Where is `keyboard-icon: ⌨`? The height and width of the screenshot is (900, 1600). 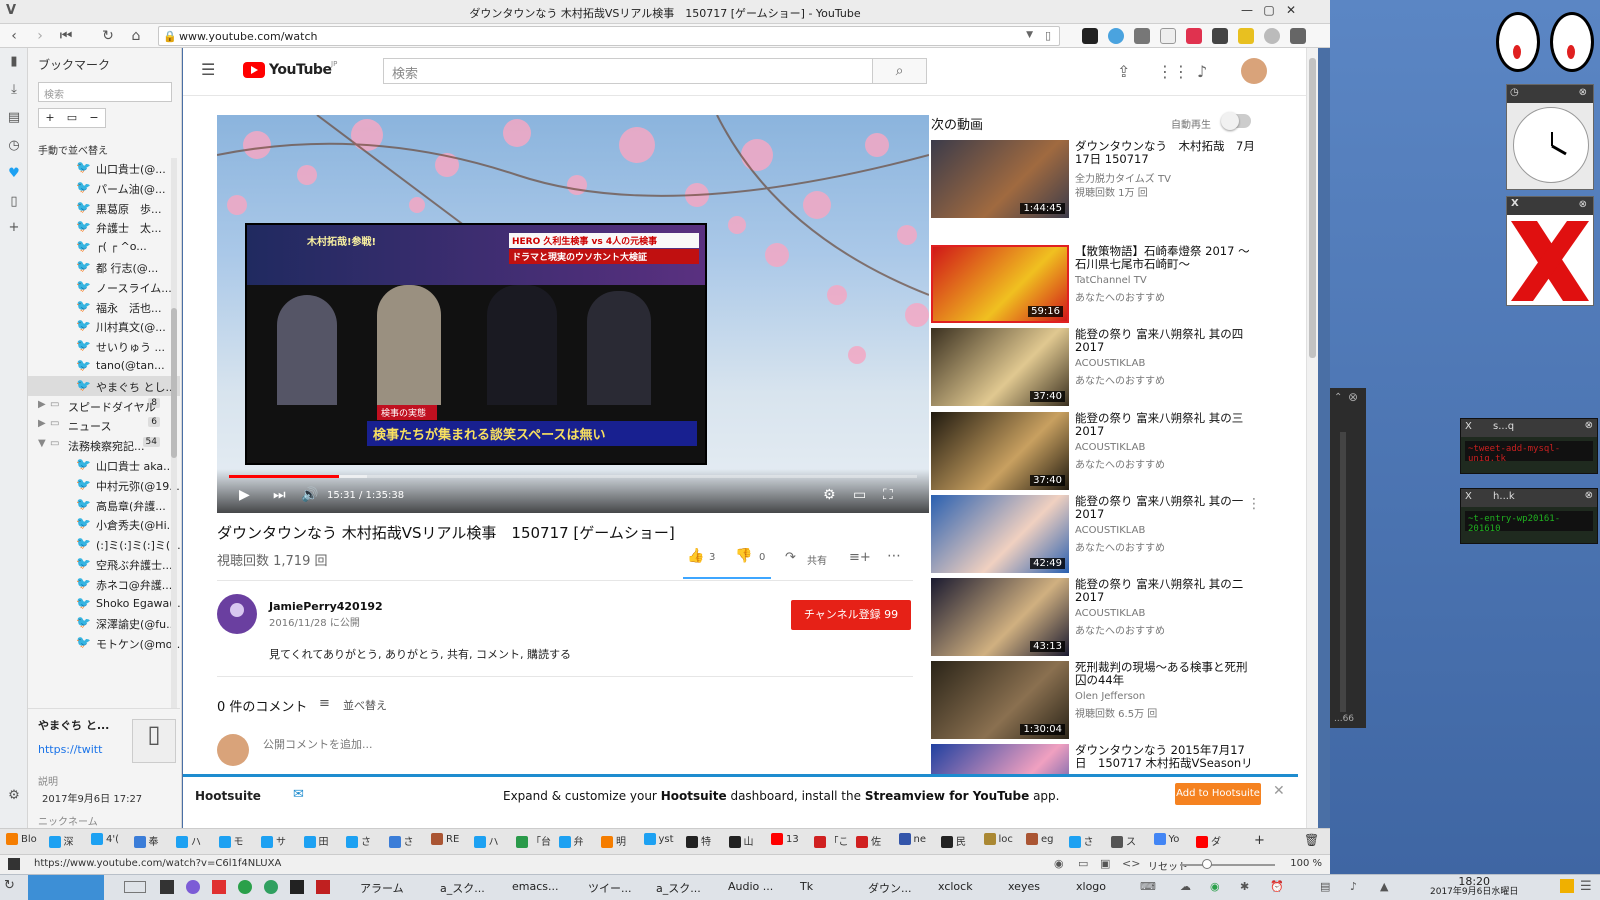 keyboard-icon: ⌨ is located at coordinates (1148, 886).